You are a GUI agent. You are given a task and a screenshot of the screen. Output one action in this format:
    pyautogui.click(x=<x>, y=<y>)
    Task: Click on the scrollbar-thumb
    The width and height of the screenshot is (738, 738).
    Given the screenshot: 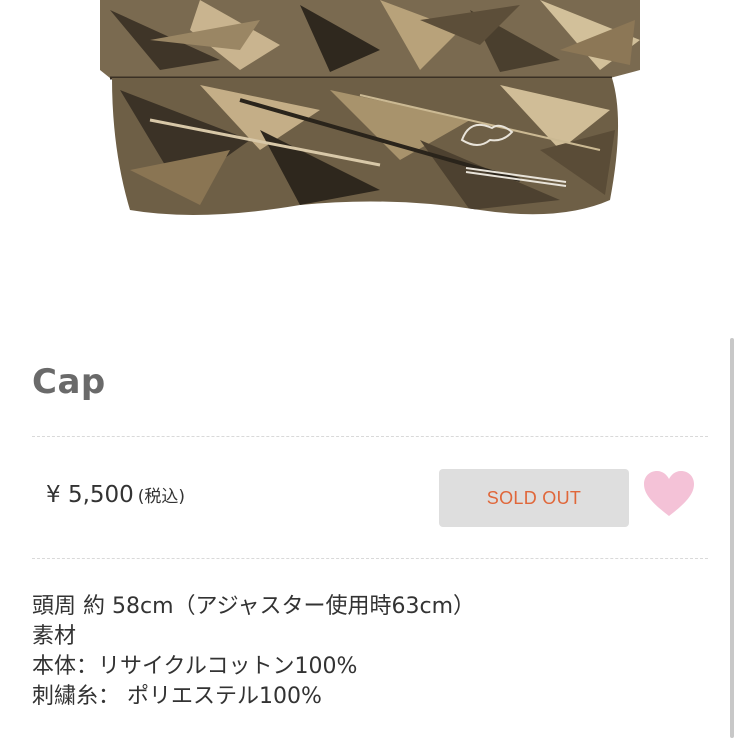 What is the action you would take?
    pyautogui.click(x=732, y=538)
    